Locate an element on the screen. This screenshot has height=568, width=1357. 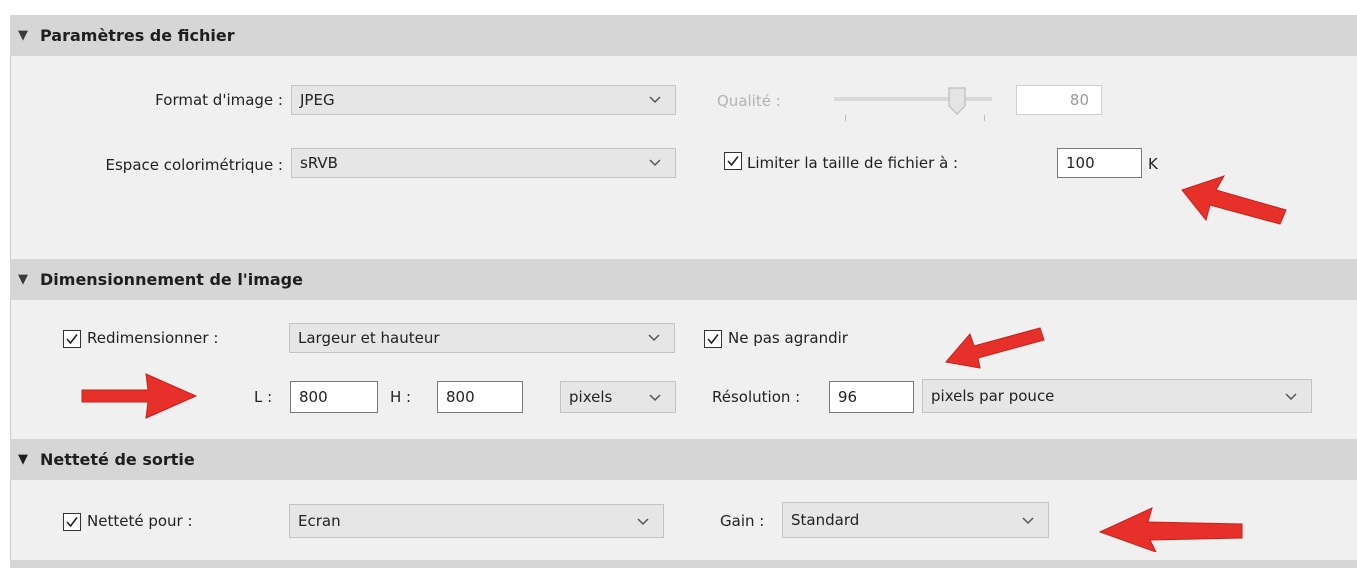
unit-value: pixels is located at coordinates (591, 397).